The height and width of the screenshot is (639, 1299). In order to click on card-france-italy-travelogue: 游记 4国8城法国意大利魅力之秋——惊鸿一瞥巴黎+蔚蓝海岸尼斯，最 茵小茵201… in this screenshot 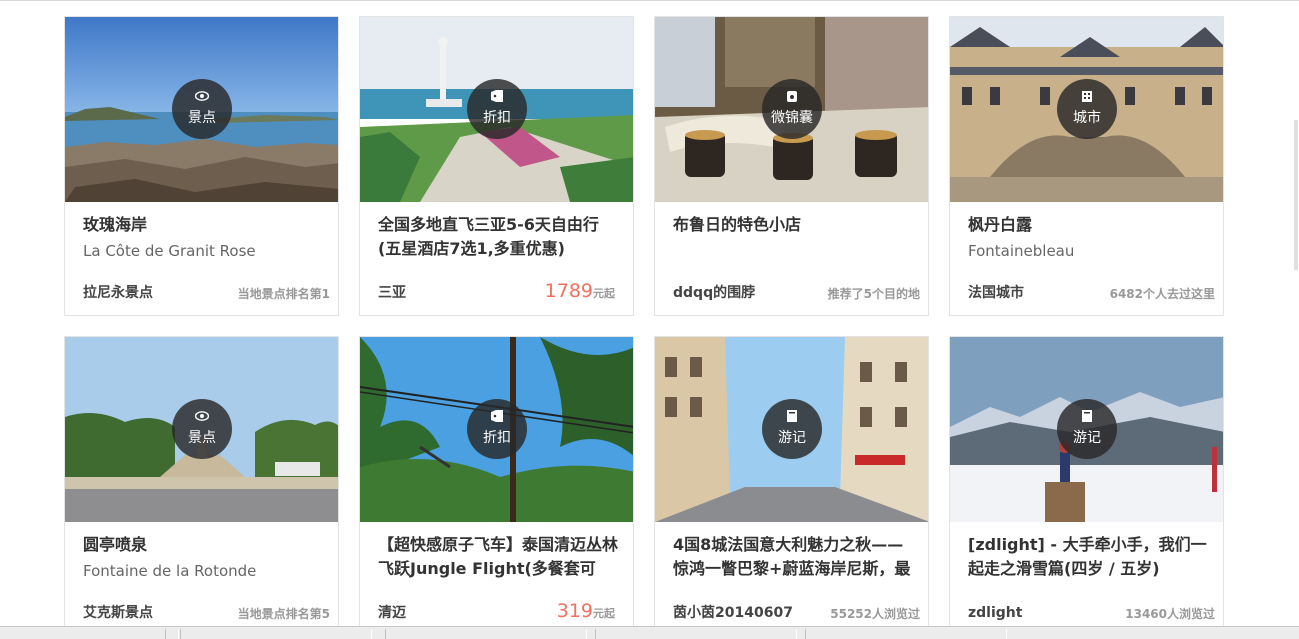, I will do `click(791, 486)`.